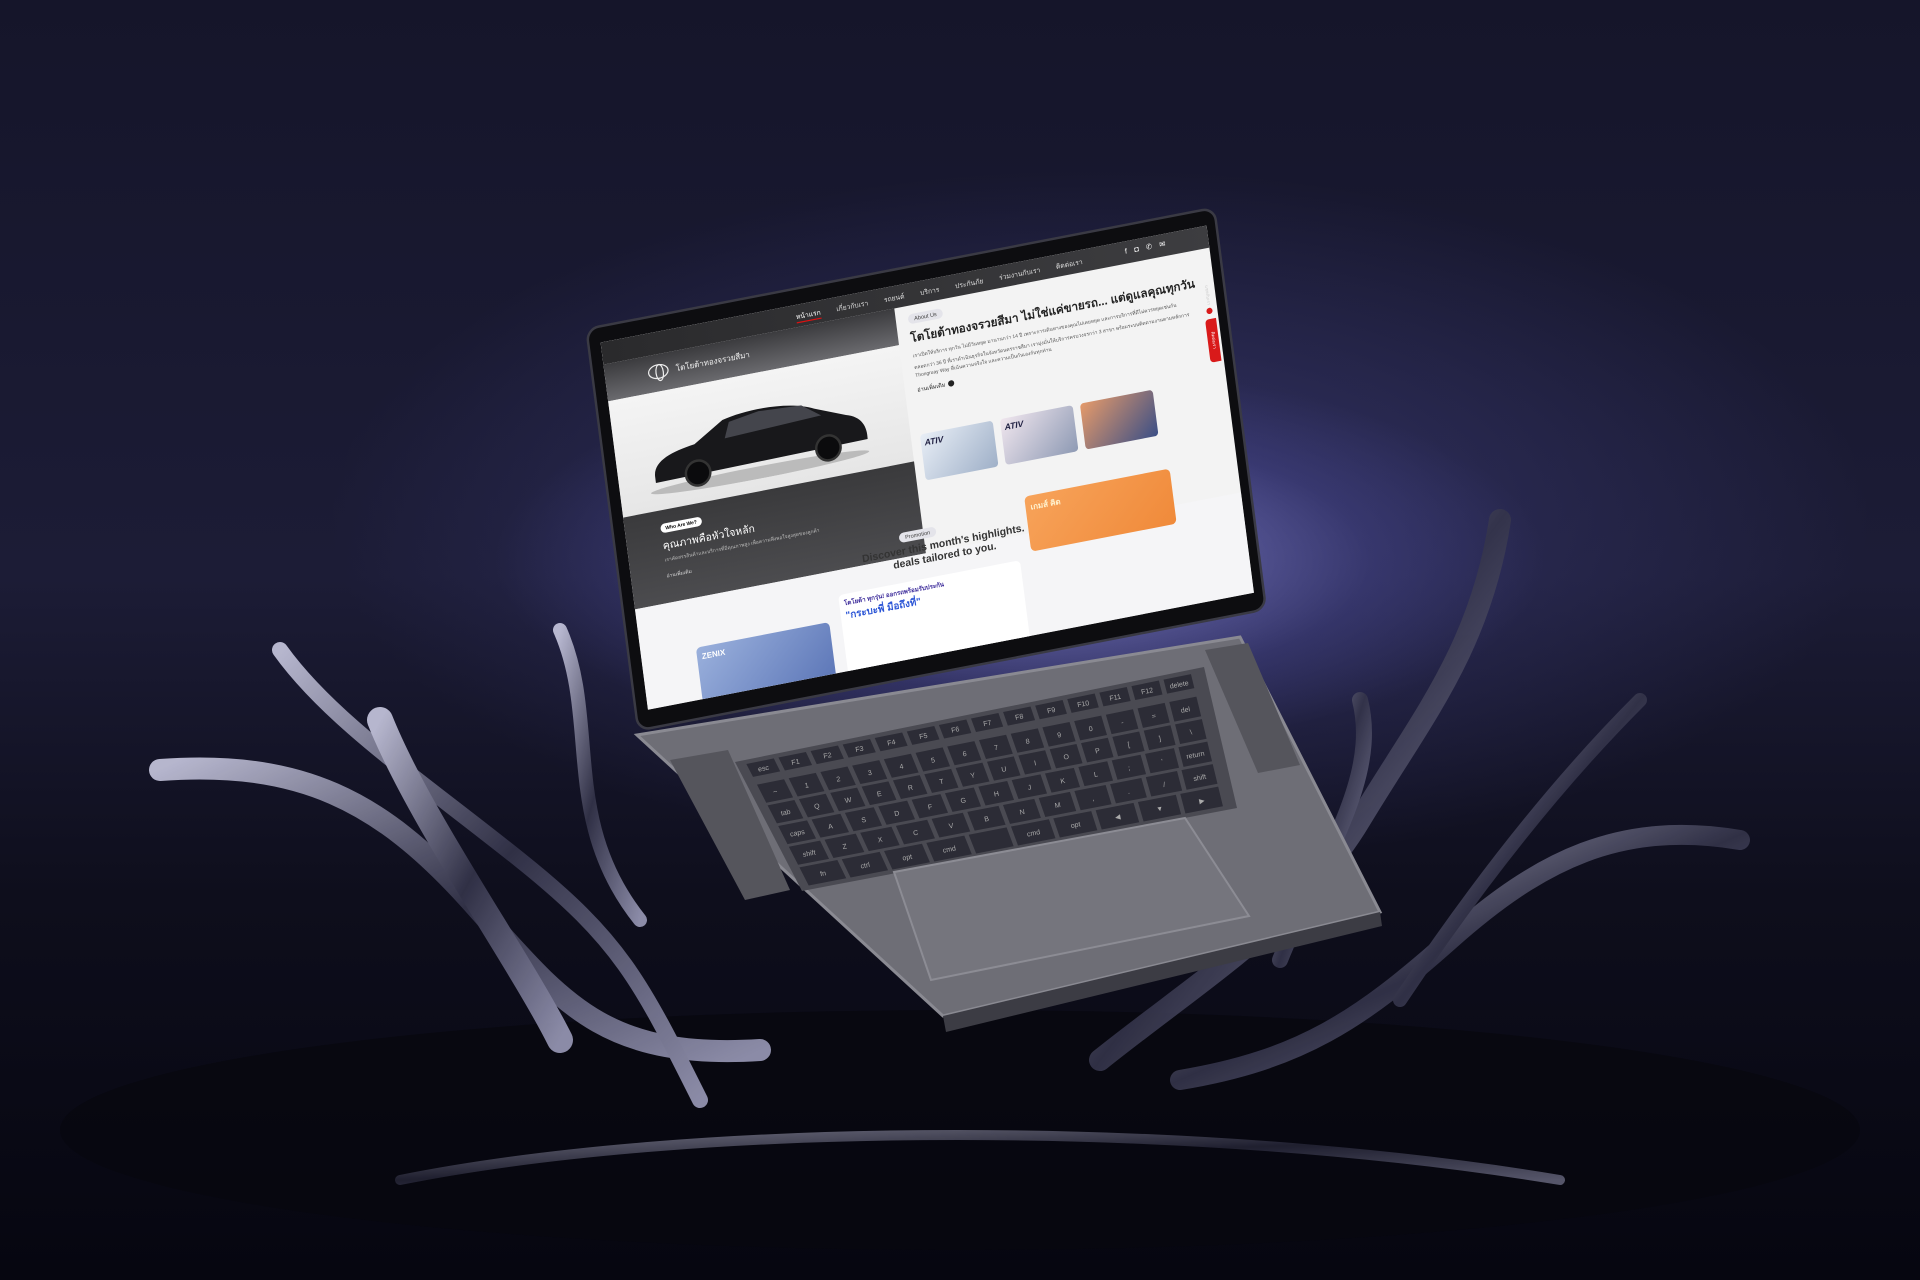  What do you see at coordinates (931, 387) in the screenshot?
I see `read-more-label: อ่านเพิ่มเติม` at bounding box center [931, 387].